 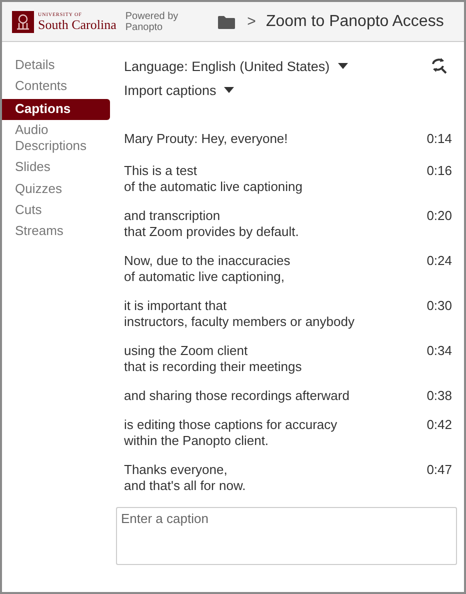 What do you see at coordinates (56, 139) in the screenshot?
I see `sidebar-item: Audio Descriptions` at bounding box center [56, 139].